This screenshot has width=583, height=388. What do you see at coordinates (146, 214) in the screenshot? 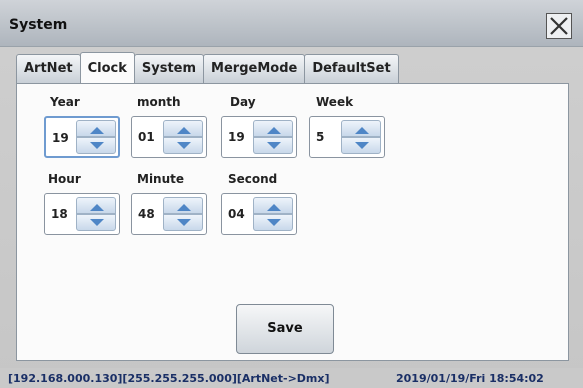
I see `minute-value: 48` at bounding box center [146, 214].